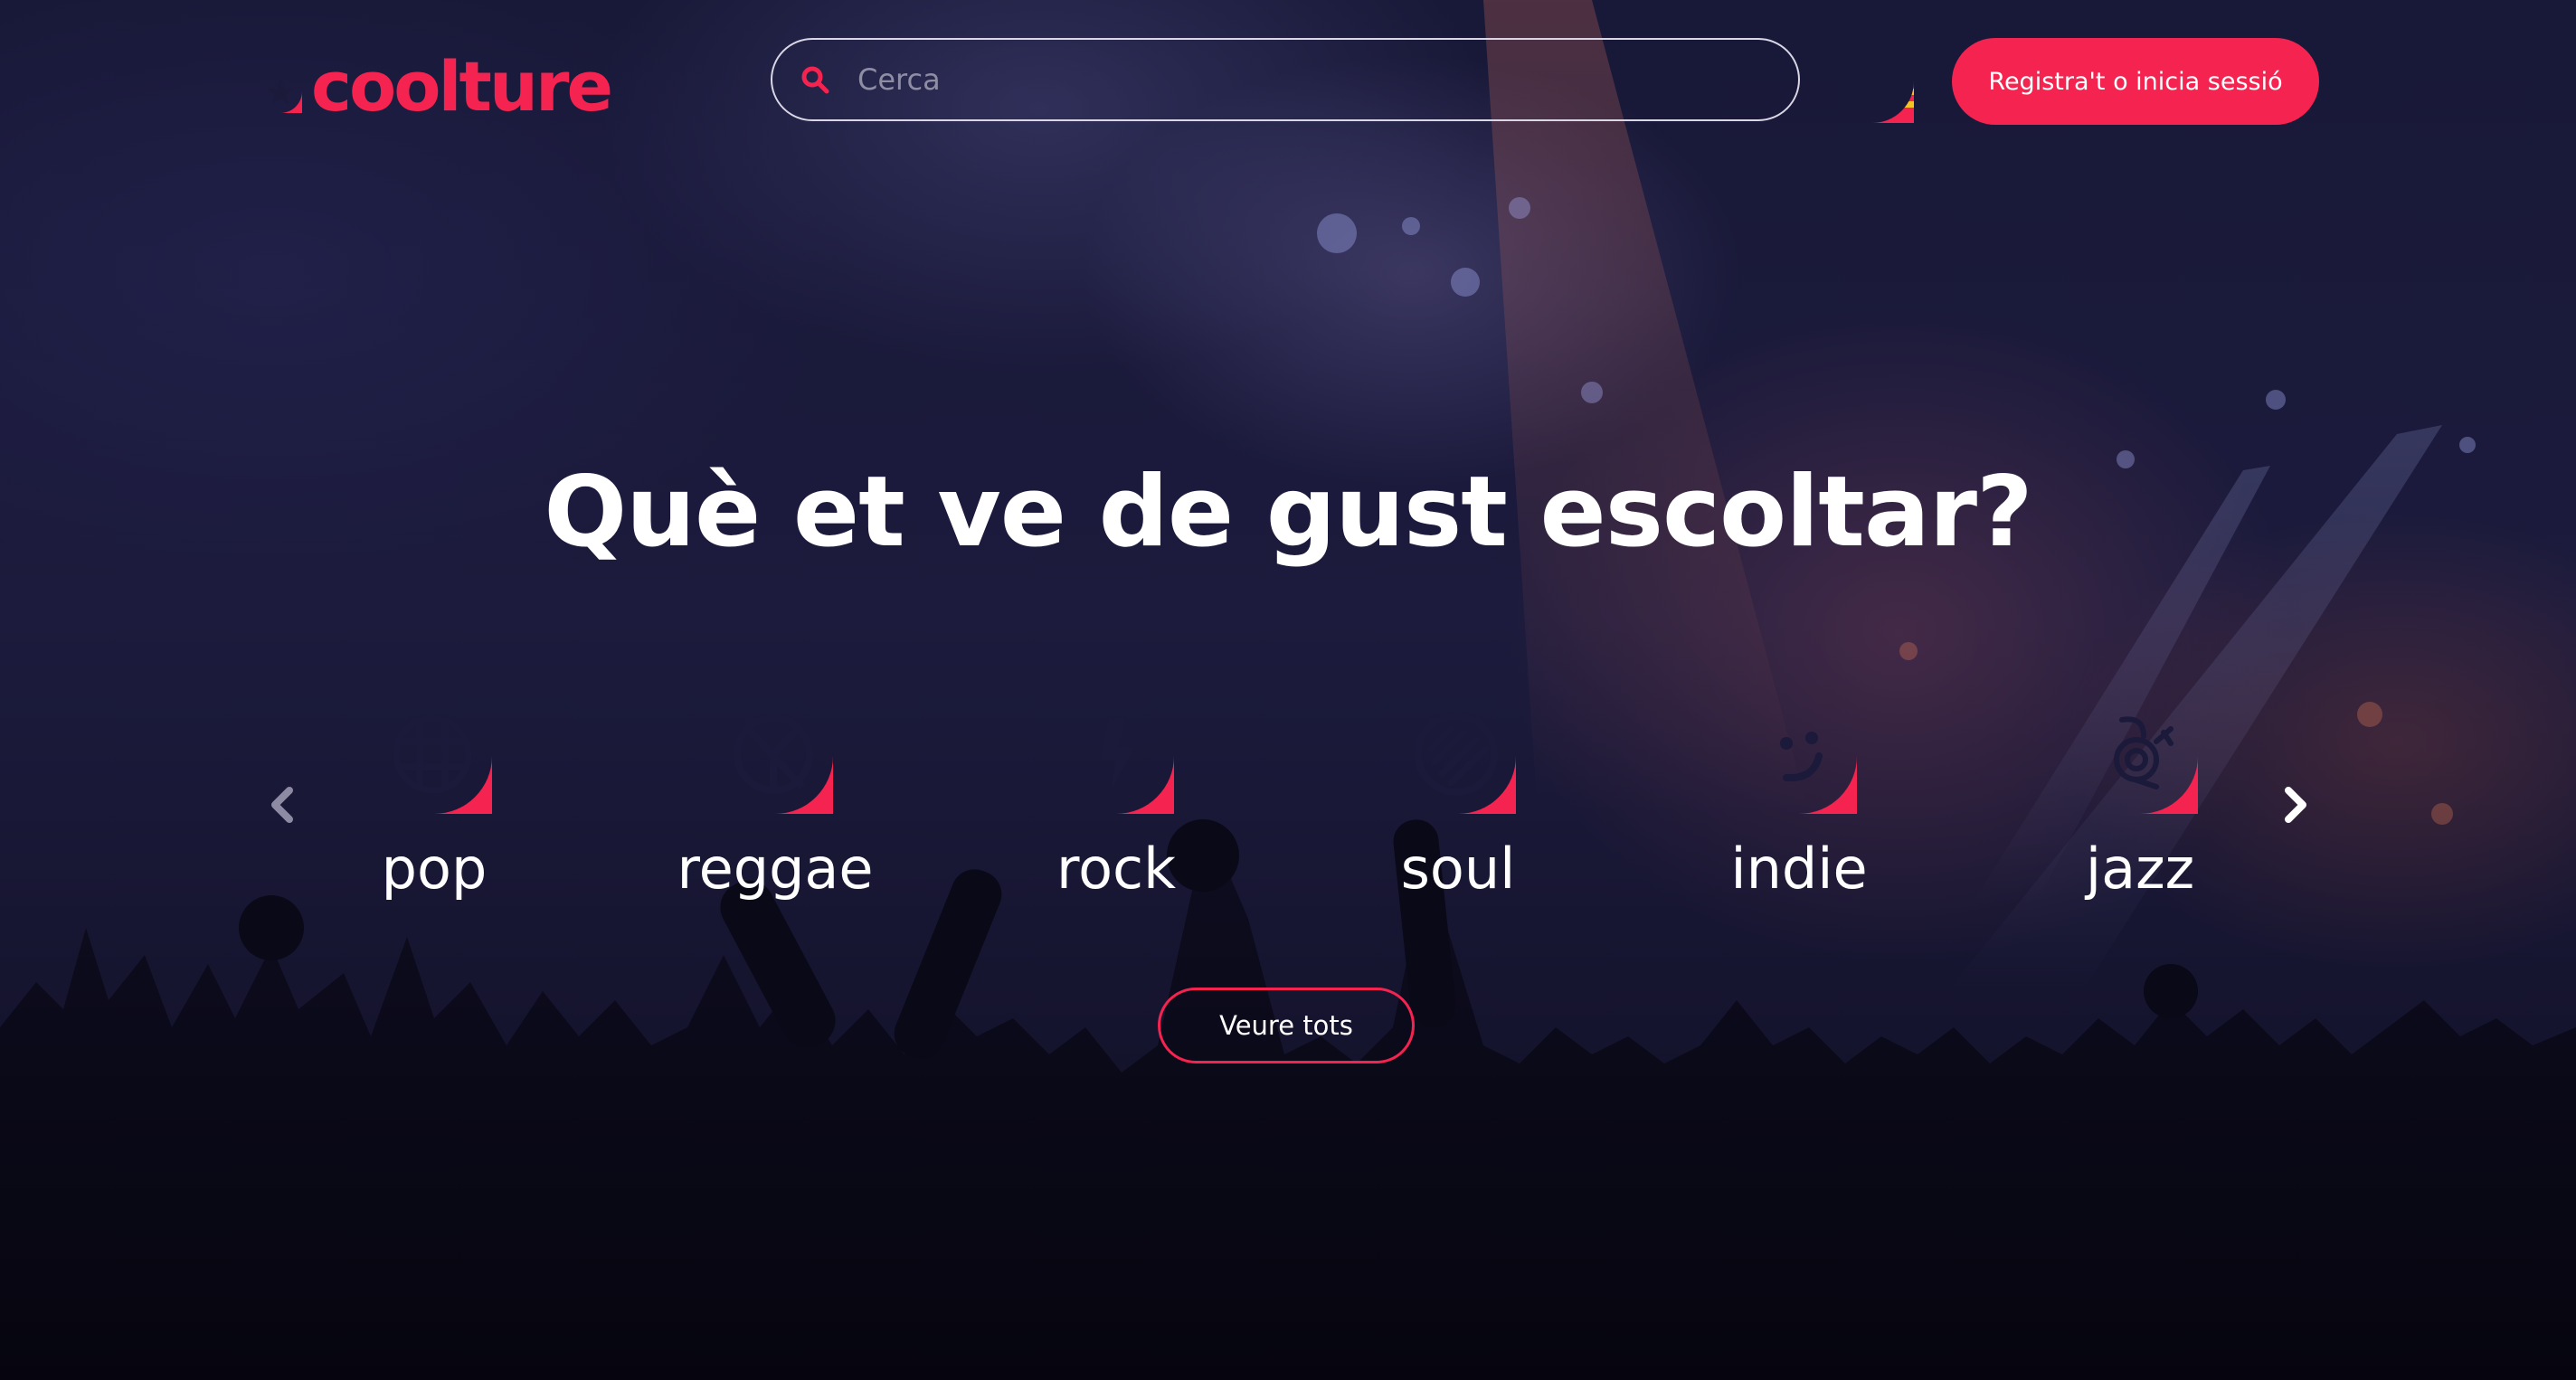 This screenshot has height=1380, width=2576. I want to click on logo-star-icon, so click(280, 91).